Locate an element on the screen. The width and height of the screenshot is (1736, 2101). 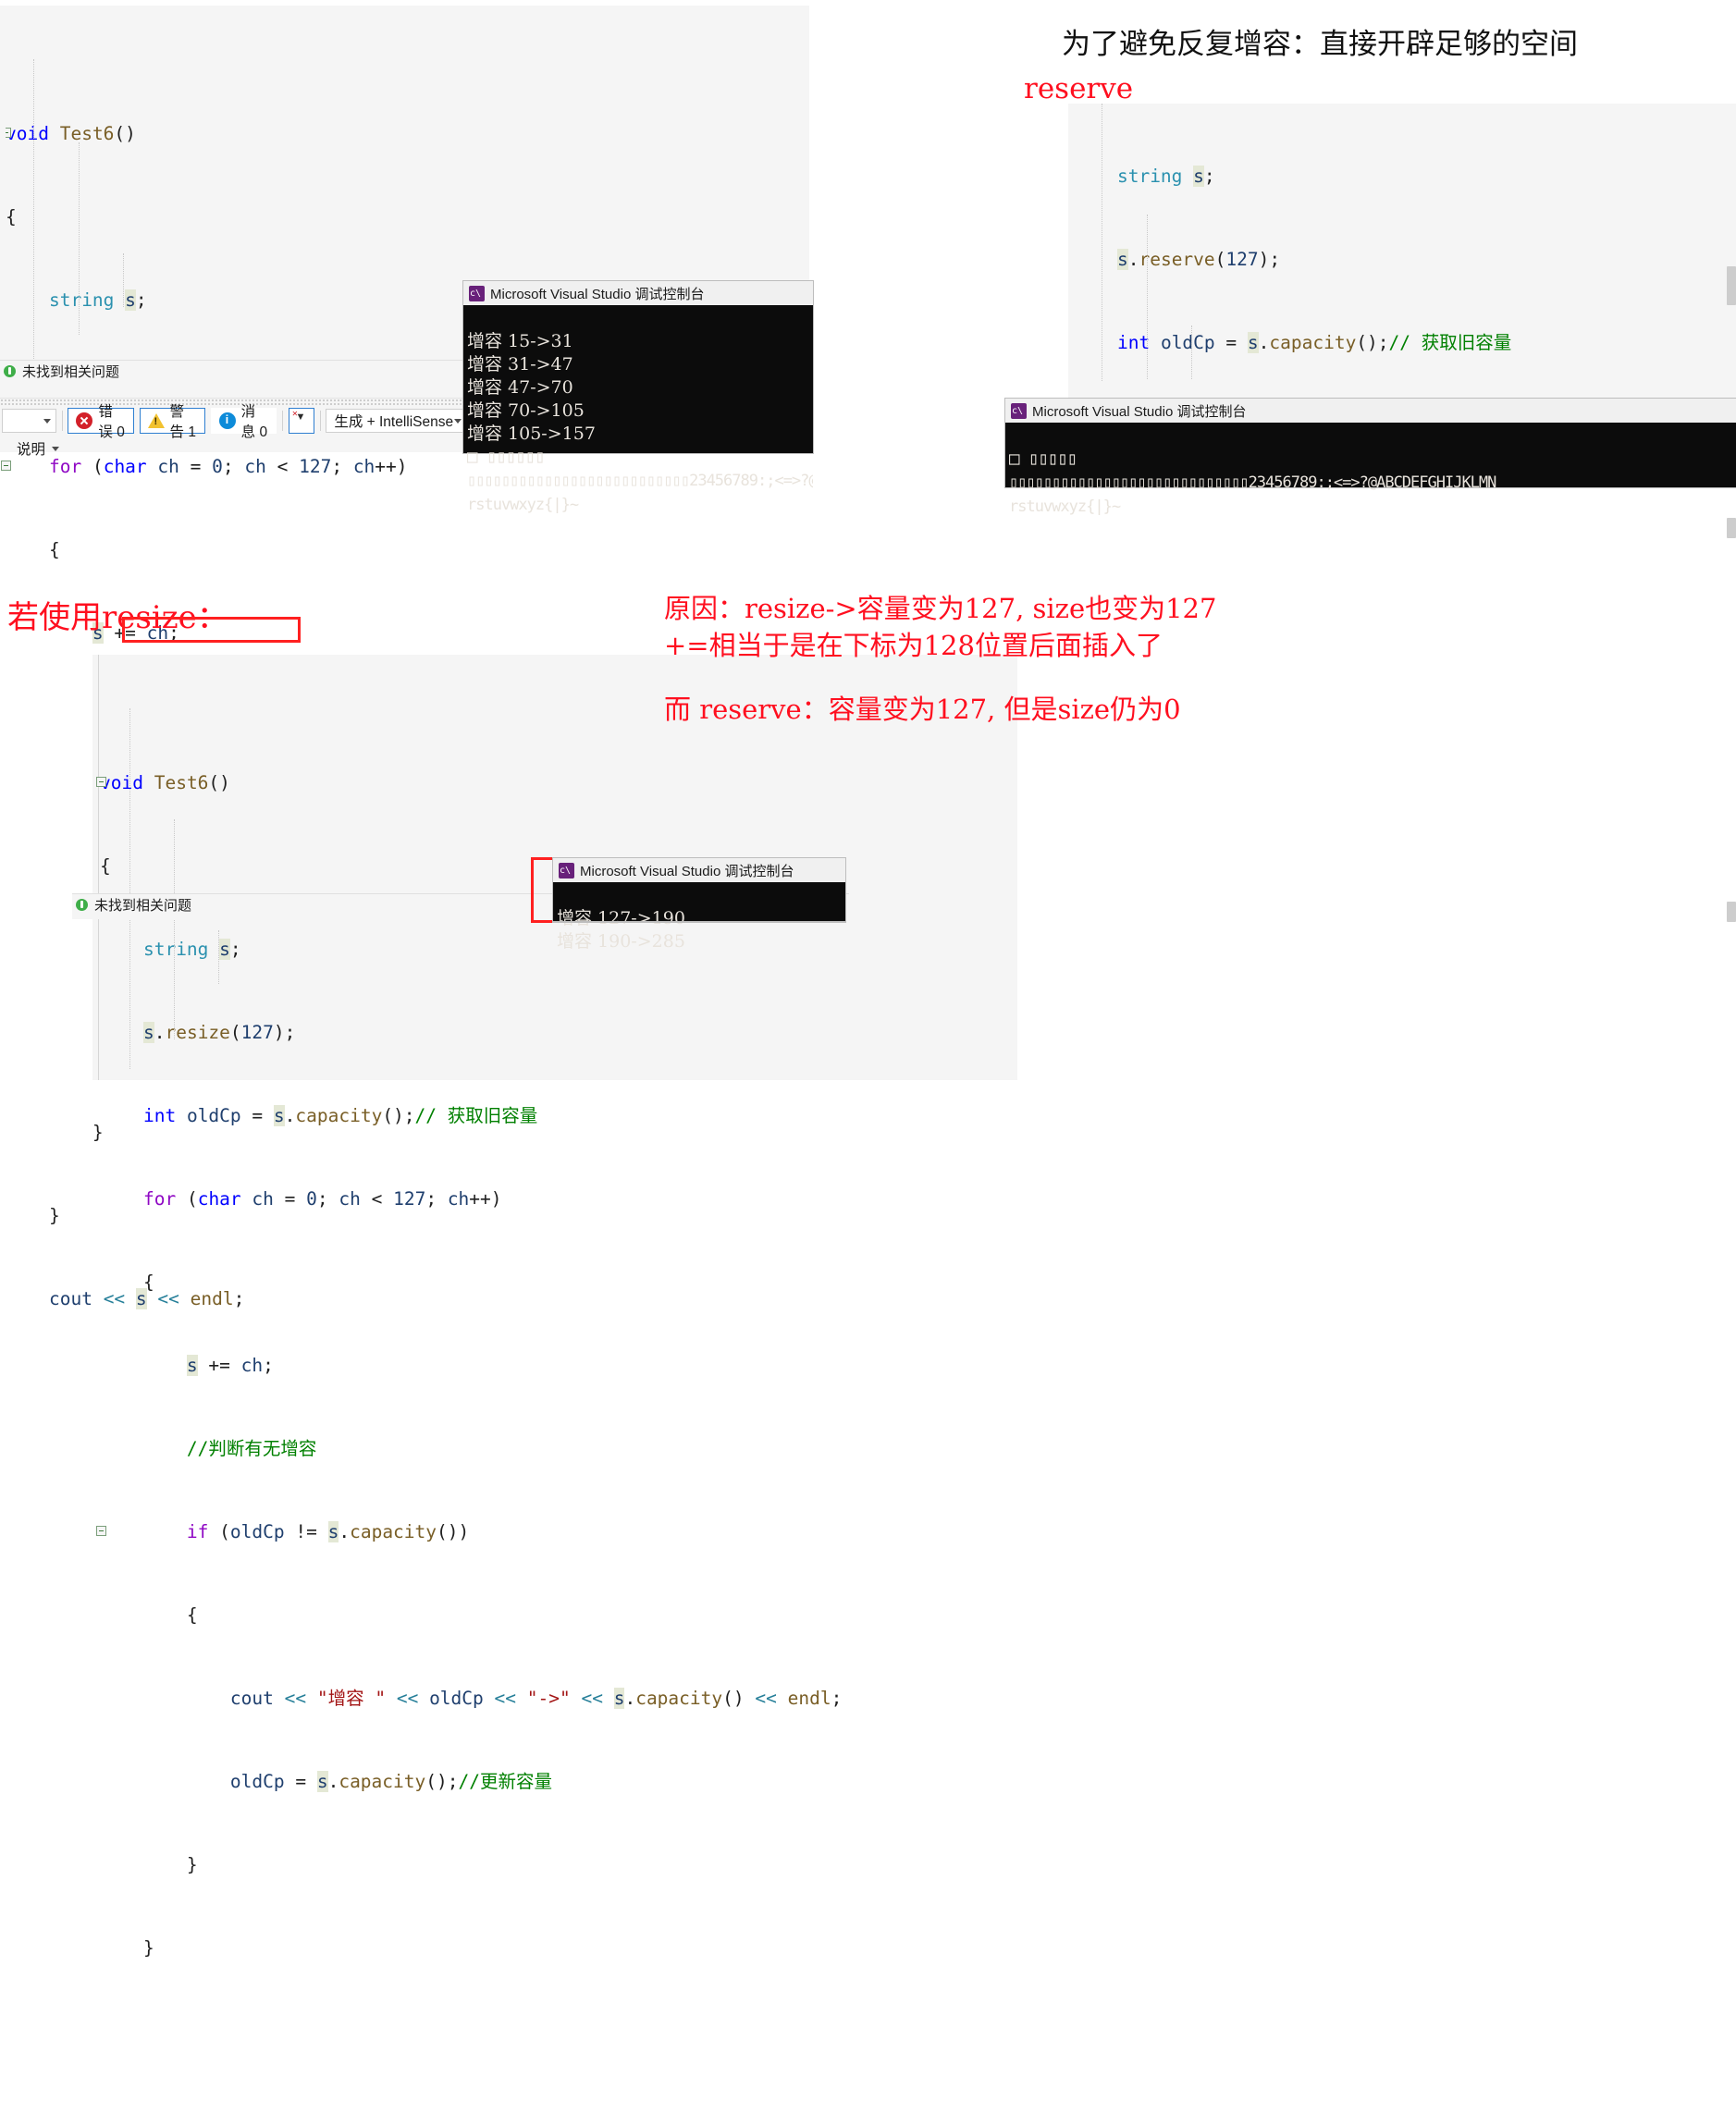
code-line: oldCp = s.capacity();//更新容量 is located at coordinates (390, 1782).